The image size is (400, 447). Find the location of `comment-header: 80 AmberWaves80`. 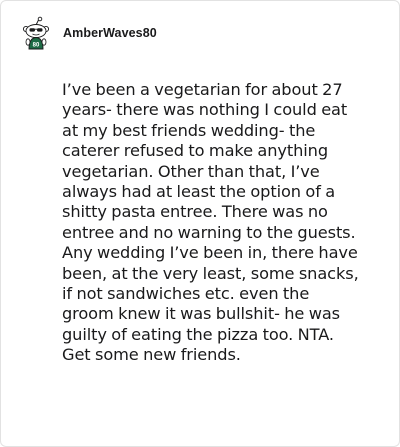

comment-header: 80 AmberWaves80 is located at coordinates (88, 33).